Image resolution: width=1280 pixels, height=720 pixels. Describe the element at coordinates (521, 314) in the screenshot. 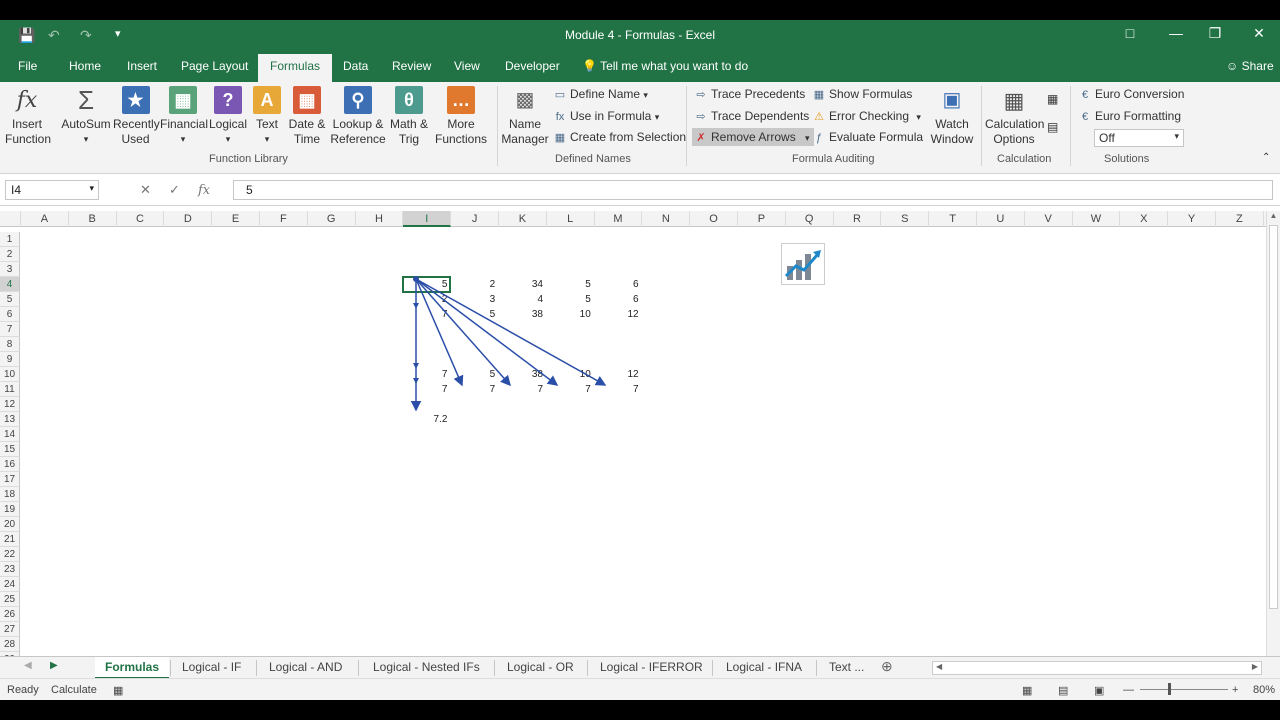

I see `cell-k6: 38` at that location.